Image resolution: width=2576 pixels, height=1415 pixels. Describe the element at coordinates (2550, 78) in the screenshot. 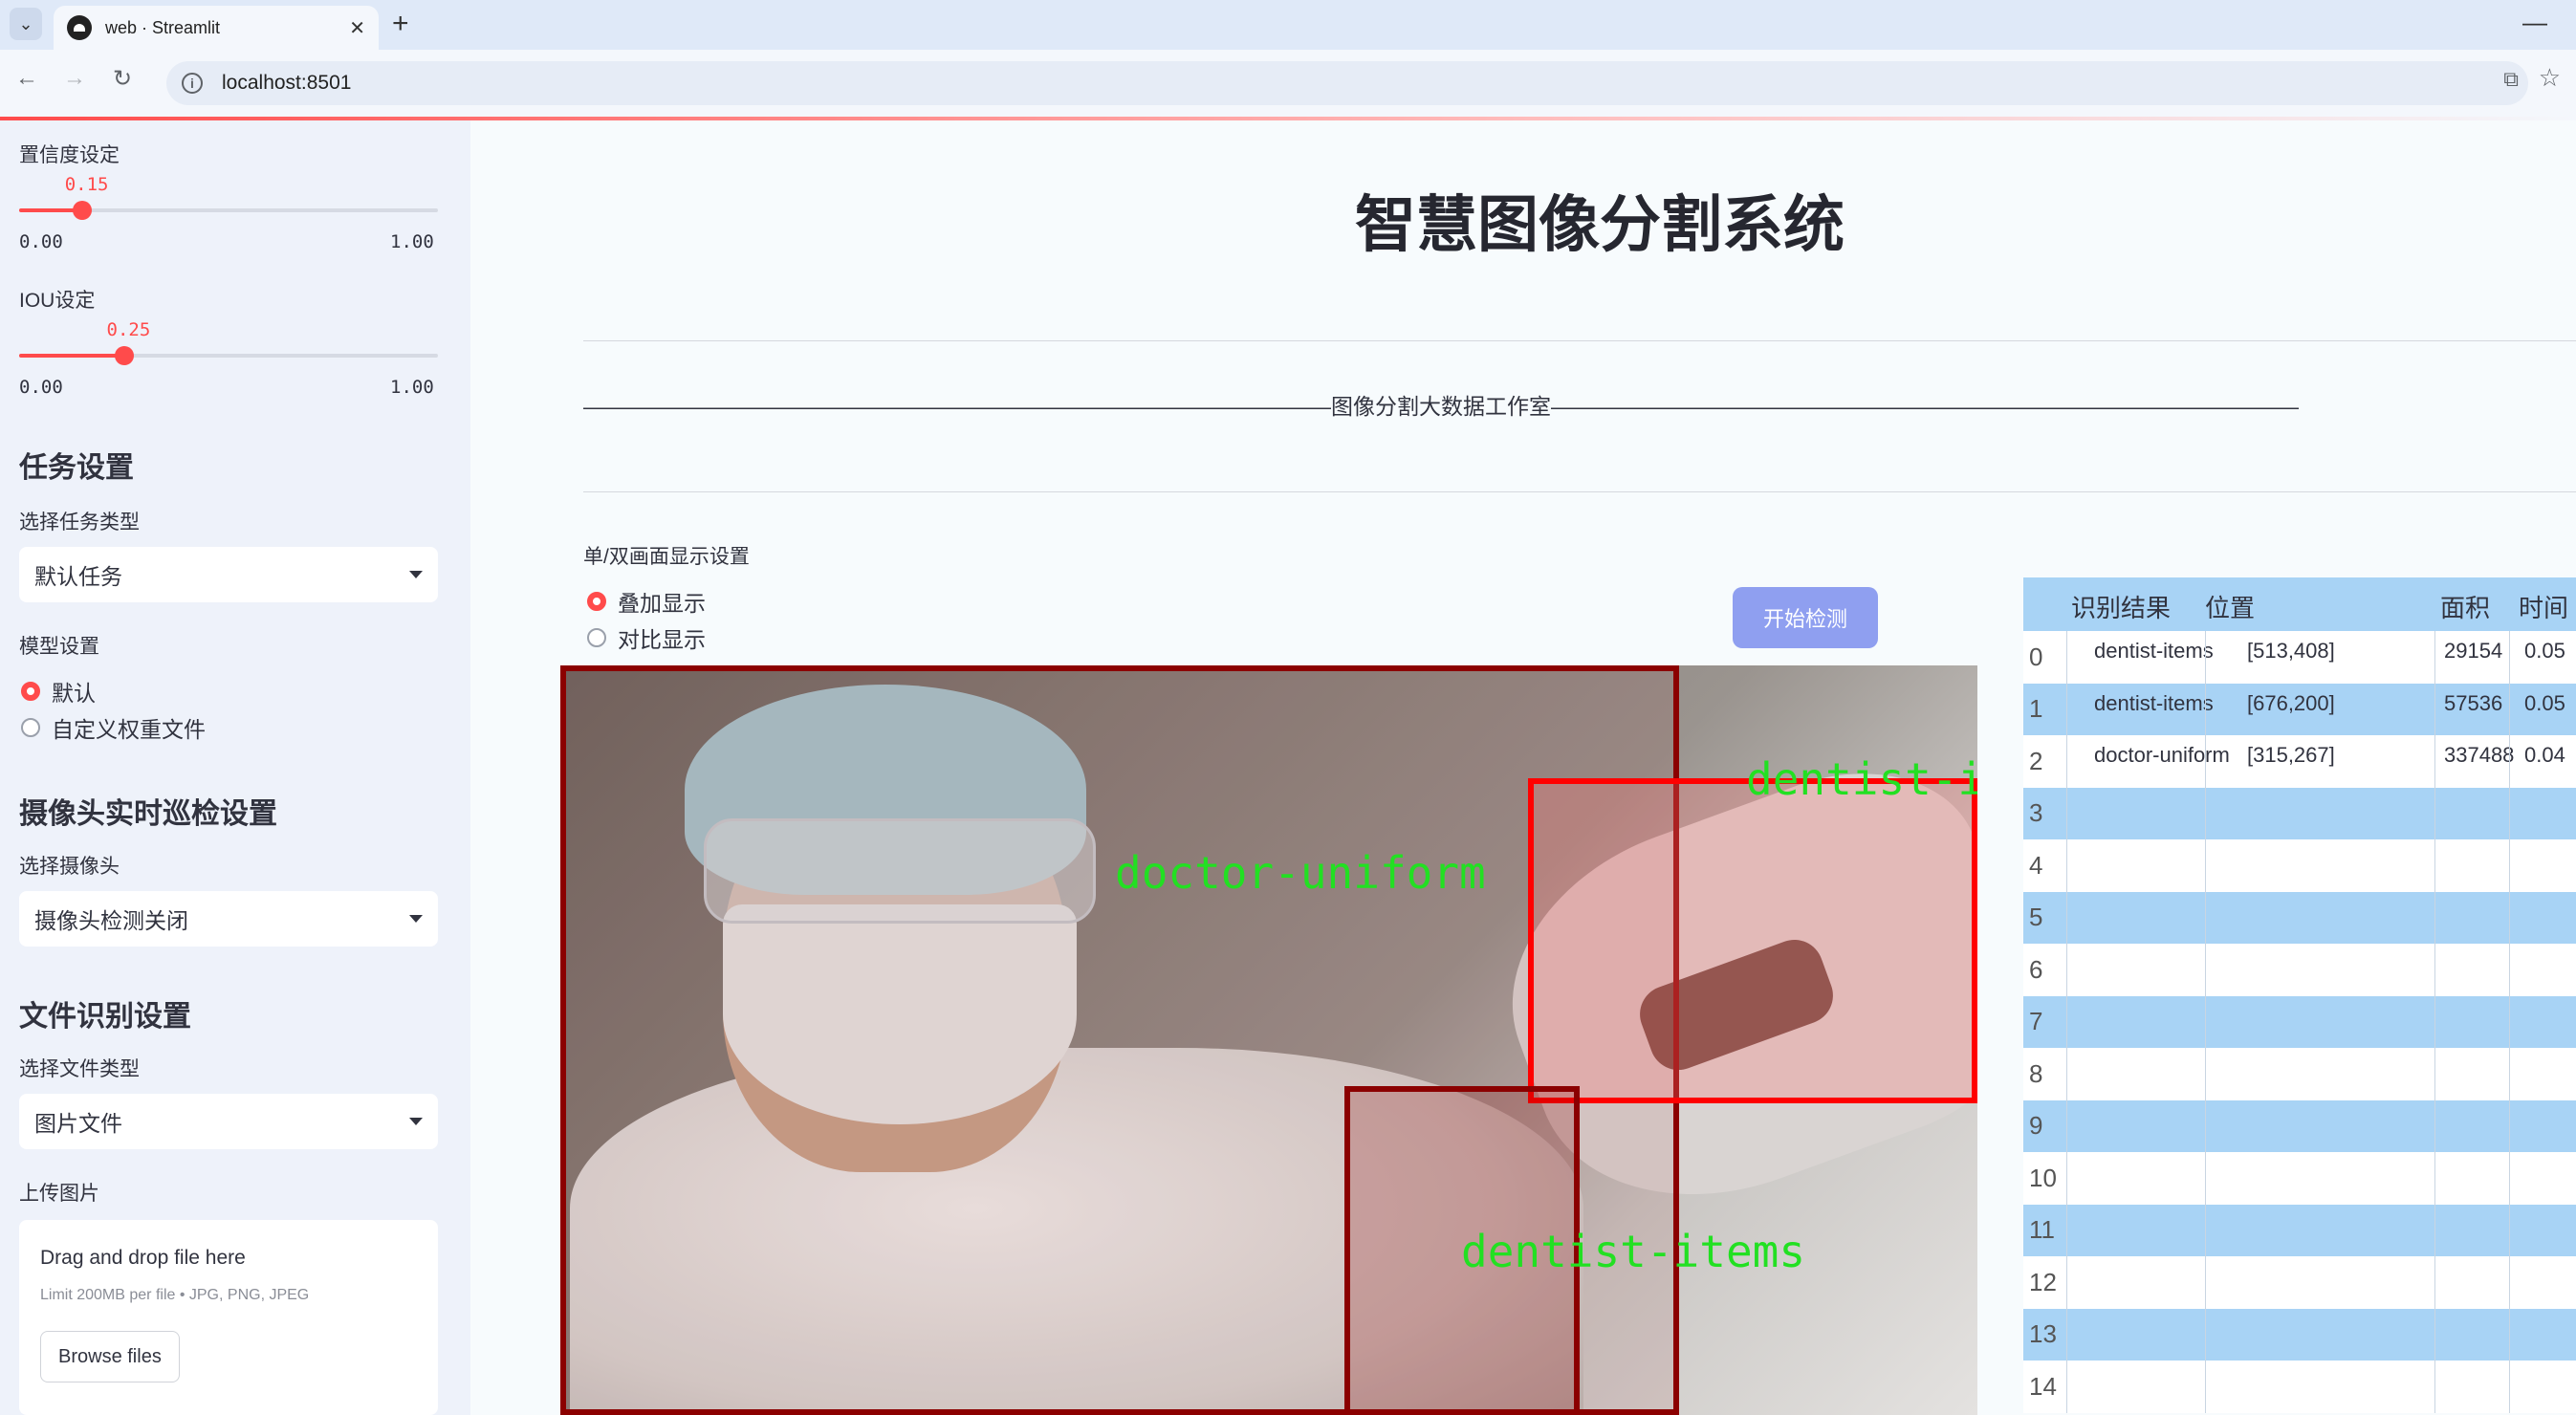

I see `bookmark-star-icon: ☆` at that location.